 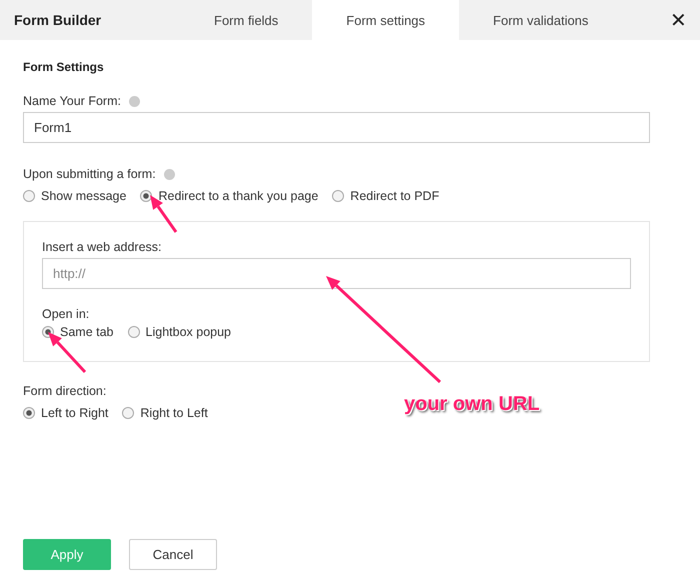 I want to click on radio-option: Lightbox popup, so click(x=180, y=332).